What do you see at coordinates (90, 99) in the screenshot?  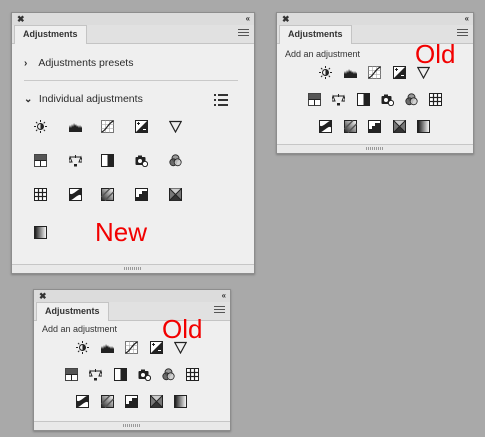 I see `individual-adjustments-label: Individual adjustments` at bounding box center [90, 99].